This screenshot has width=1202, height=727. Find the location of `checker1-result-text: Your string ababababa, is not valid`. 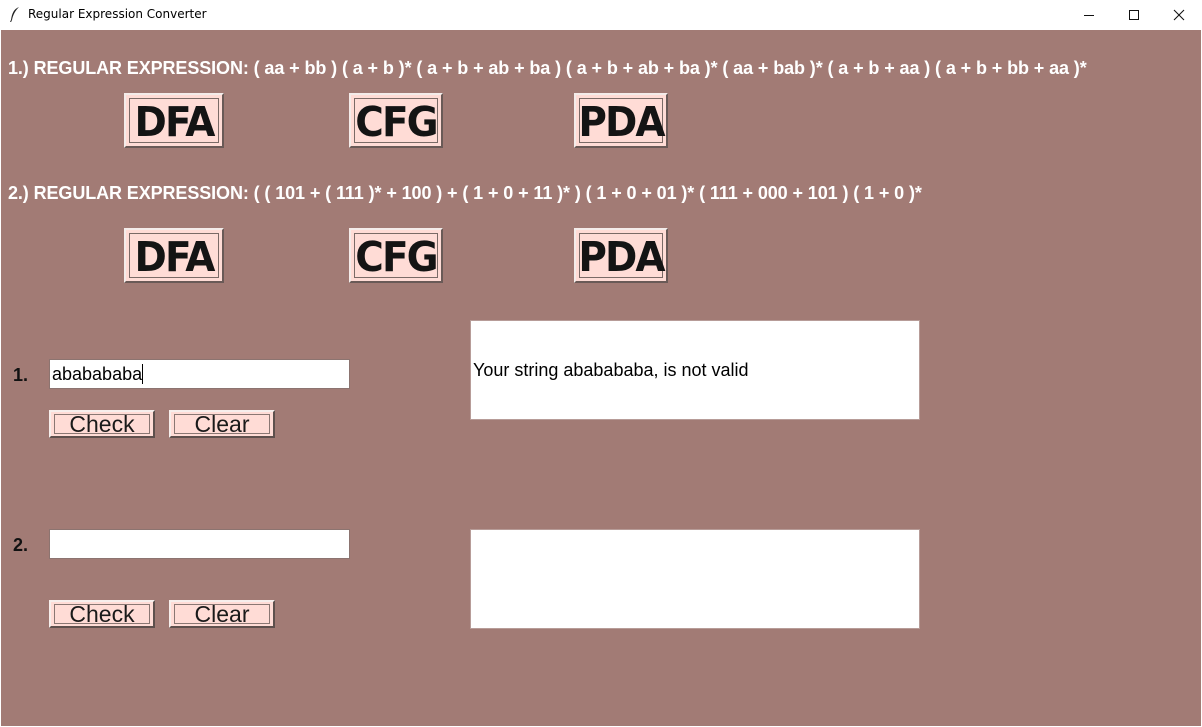

checker1-result-text: Your string ababababa, is not valid is located at coordinates (611, 370).